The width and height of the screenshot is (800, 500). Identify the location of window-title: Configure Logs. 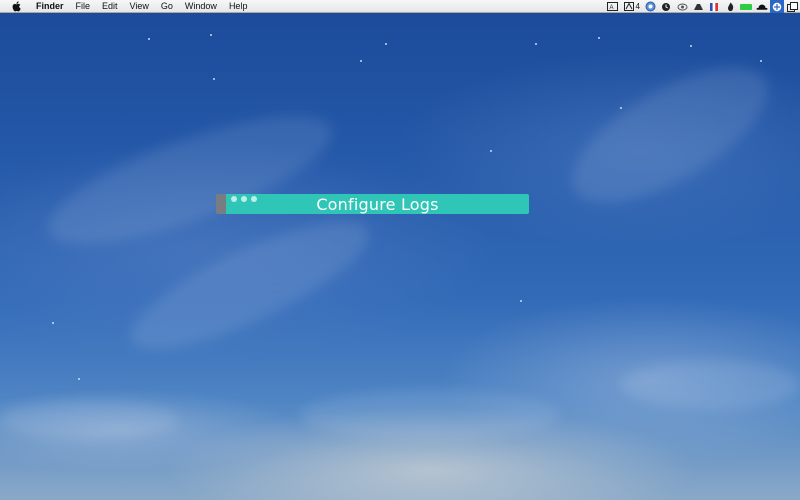
(377, 204).